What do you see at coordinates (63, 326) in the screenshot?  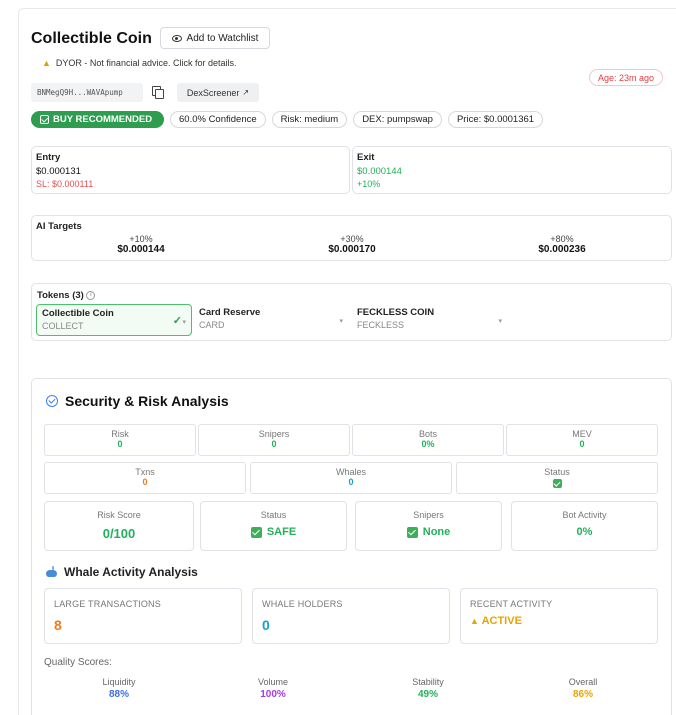 I see `token-symbol: COLLECT` at bounding box center [63, 326].